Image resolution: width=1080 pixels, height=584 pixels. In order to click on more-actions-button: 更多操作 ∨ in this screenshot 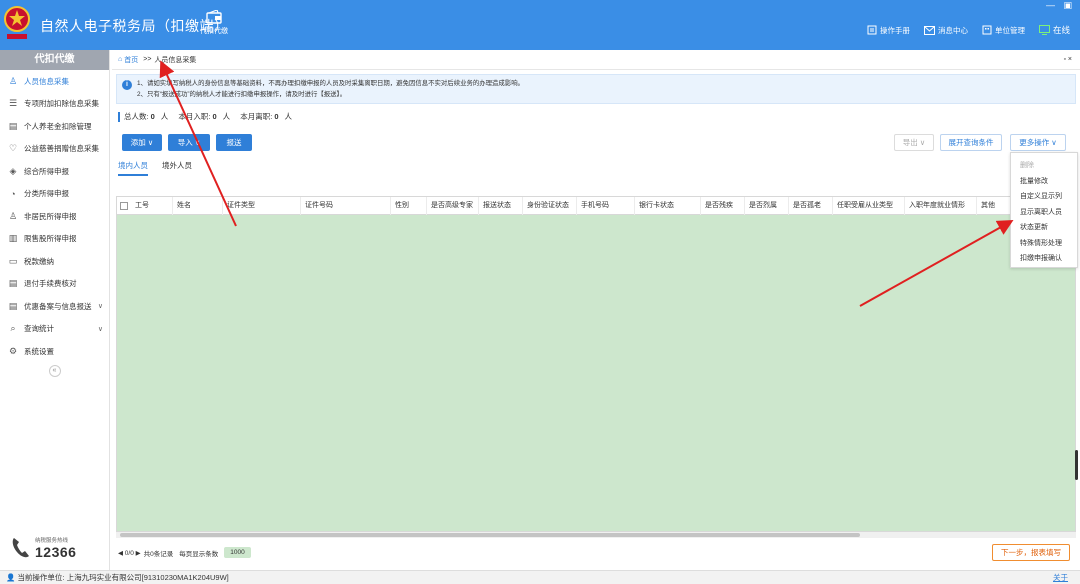, I will do `click(1038, 142)`.